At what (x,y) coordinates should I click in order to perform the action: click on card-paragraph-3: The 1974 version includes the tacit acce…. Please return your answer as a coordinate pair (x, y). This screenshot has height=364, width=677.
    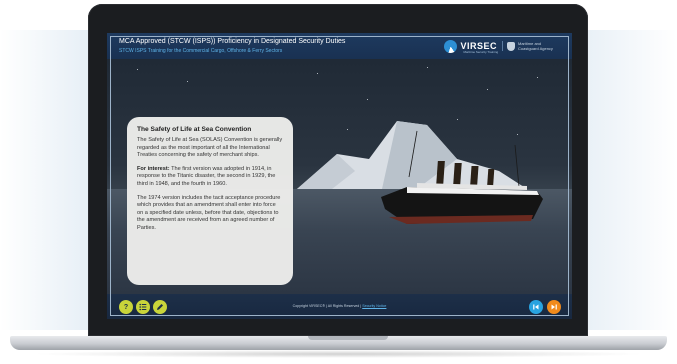
    Looking at the image, I should click on (209, 212).